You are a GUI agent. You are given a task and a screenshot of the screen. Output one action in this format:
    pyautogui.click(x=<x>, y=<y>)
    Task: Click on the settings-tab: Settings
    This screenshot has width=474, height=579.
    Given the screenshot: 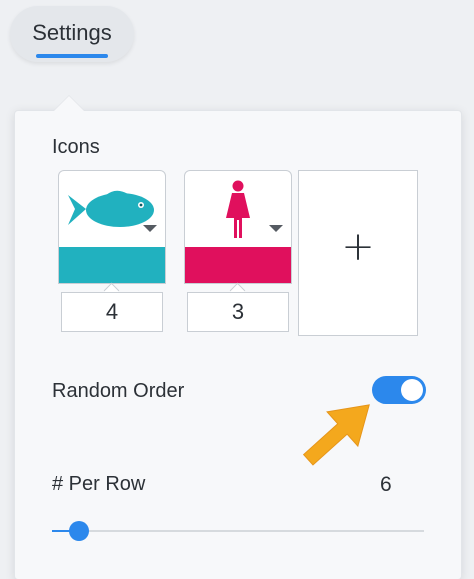 What is the action you would take?
    pyautogui.click(x=72, y=34)
    